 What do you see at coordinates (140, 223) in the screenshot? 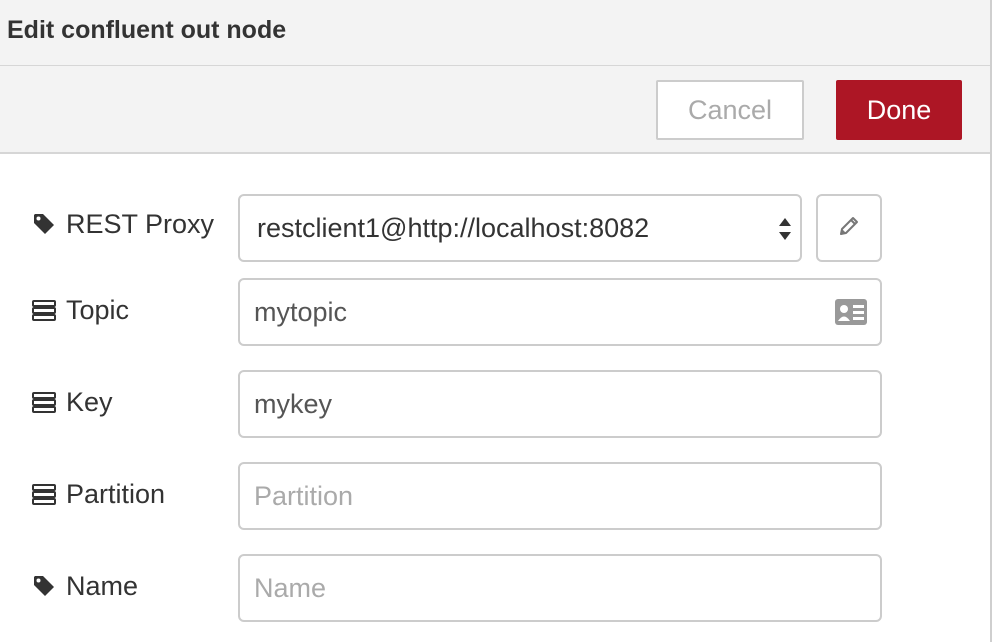
I see `rest-proxy-label: REST Proxy` at bounding box center [140, 223].